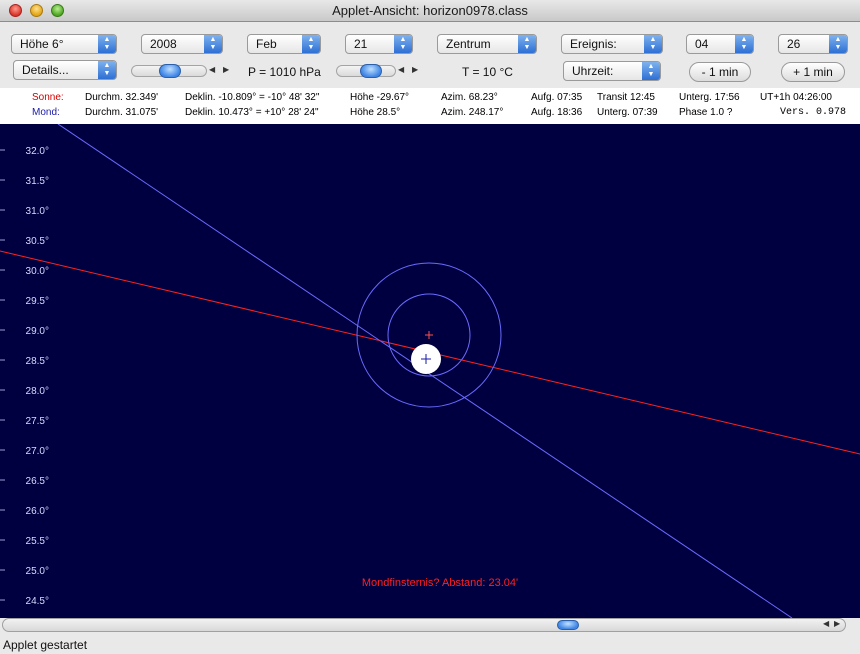 This screenshot has width=860, height=654. I want to click on month-select: Feb ▲ ▼, so click(284, 44).